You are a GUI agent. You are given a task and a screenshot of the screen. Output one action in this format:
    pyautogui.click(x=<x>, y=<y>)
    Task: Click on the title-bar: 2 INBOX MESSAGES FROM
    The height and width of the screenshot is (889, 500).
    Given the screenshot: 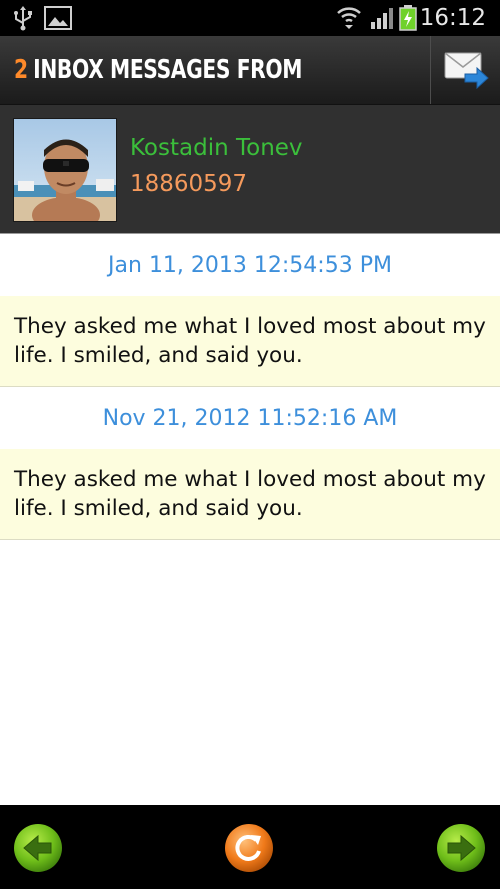 What is the action you would take?
    pyautogui.click(x=250, y=70)
    